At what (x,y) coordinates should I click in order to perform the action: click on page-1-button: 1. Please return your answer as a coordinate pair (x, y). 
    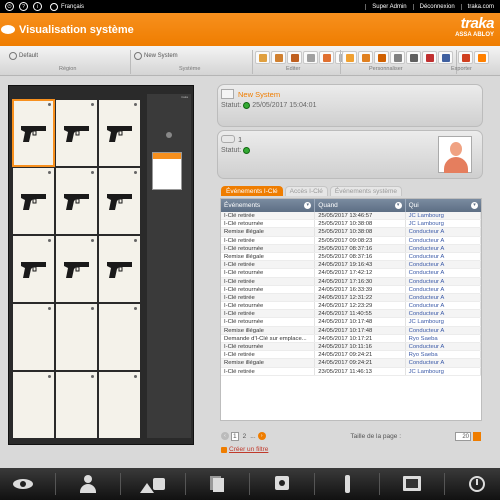
    Looking at the image, I should click on (235, 436).